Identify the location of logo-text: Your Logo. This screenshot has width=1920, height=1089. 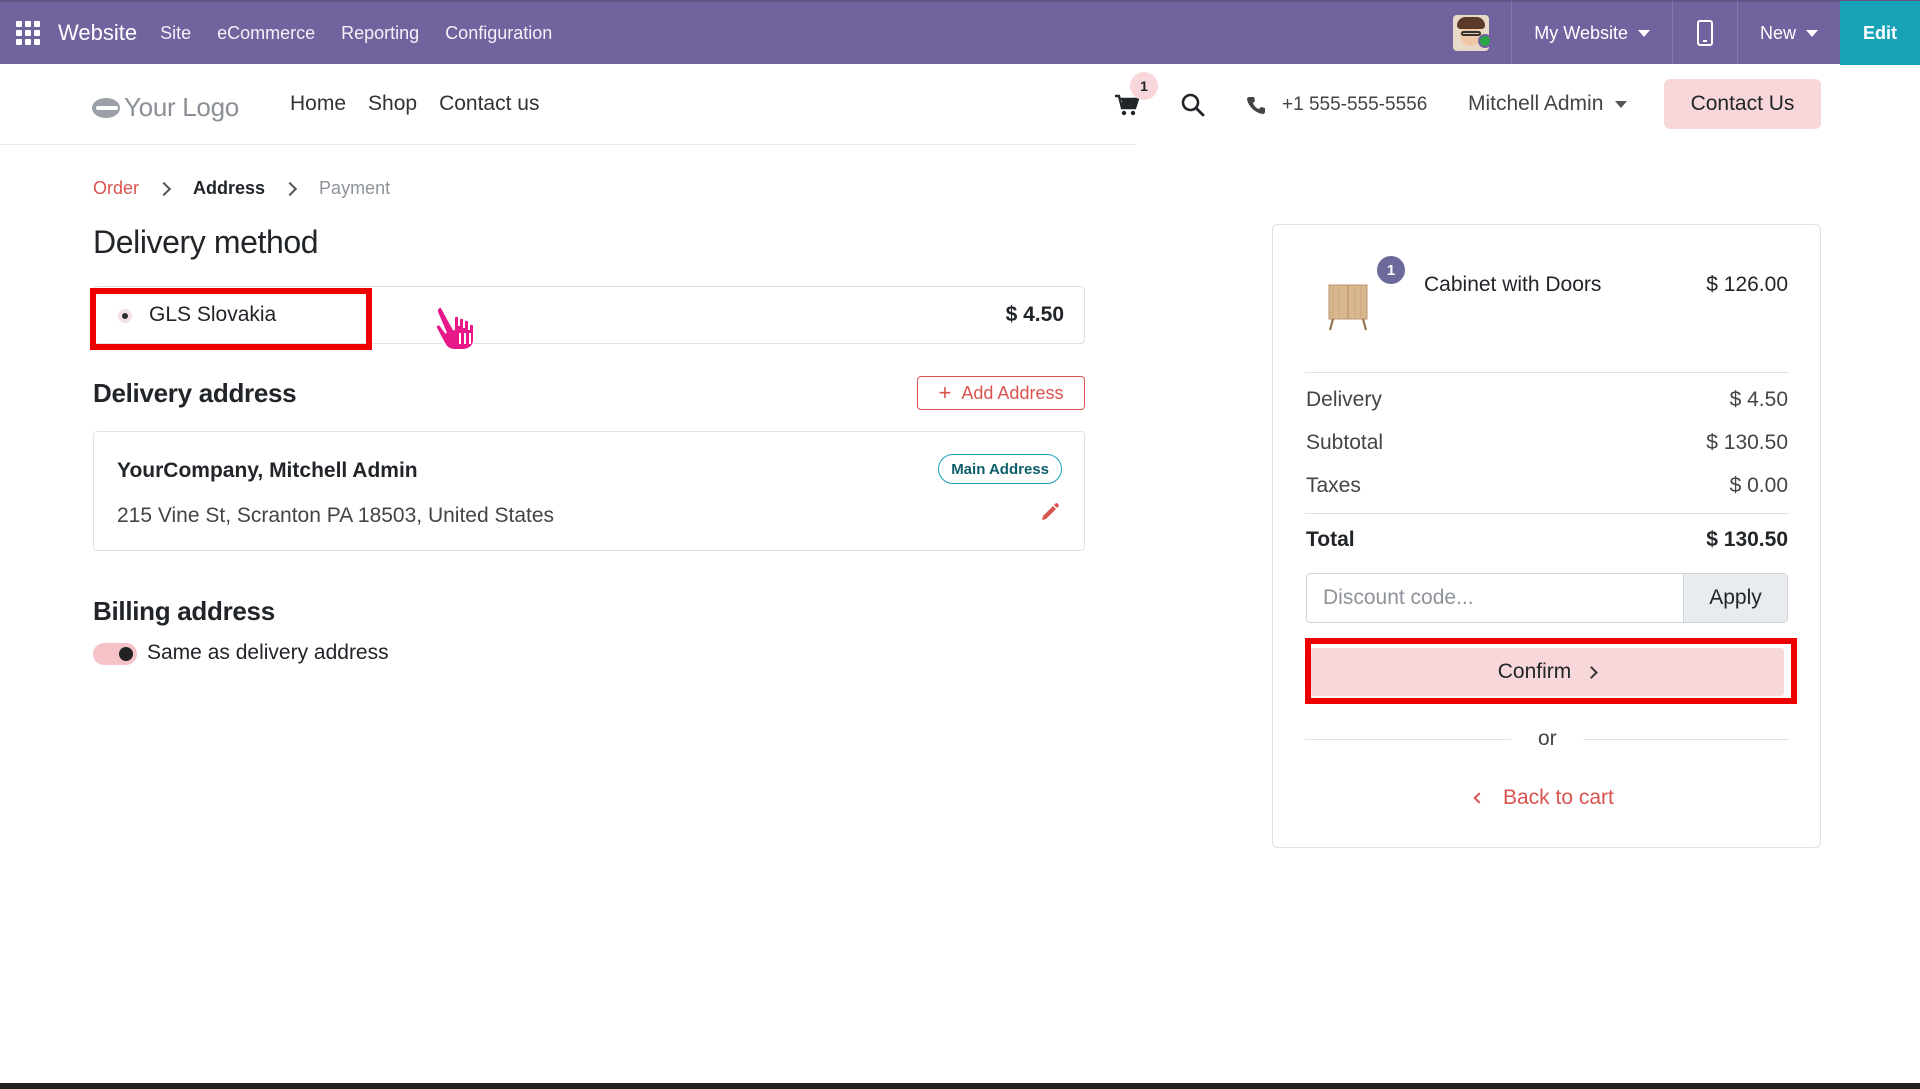
(181, 107).